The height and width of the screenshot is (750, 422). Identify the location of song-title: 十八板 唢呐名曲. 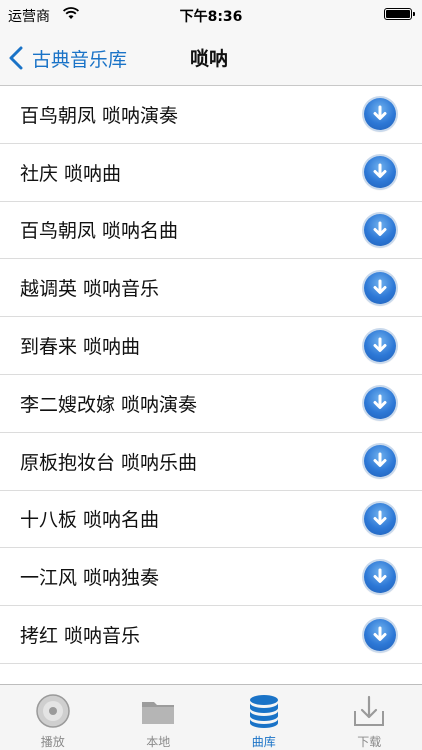
(90, 520).